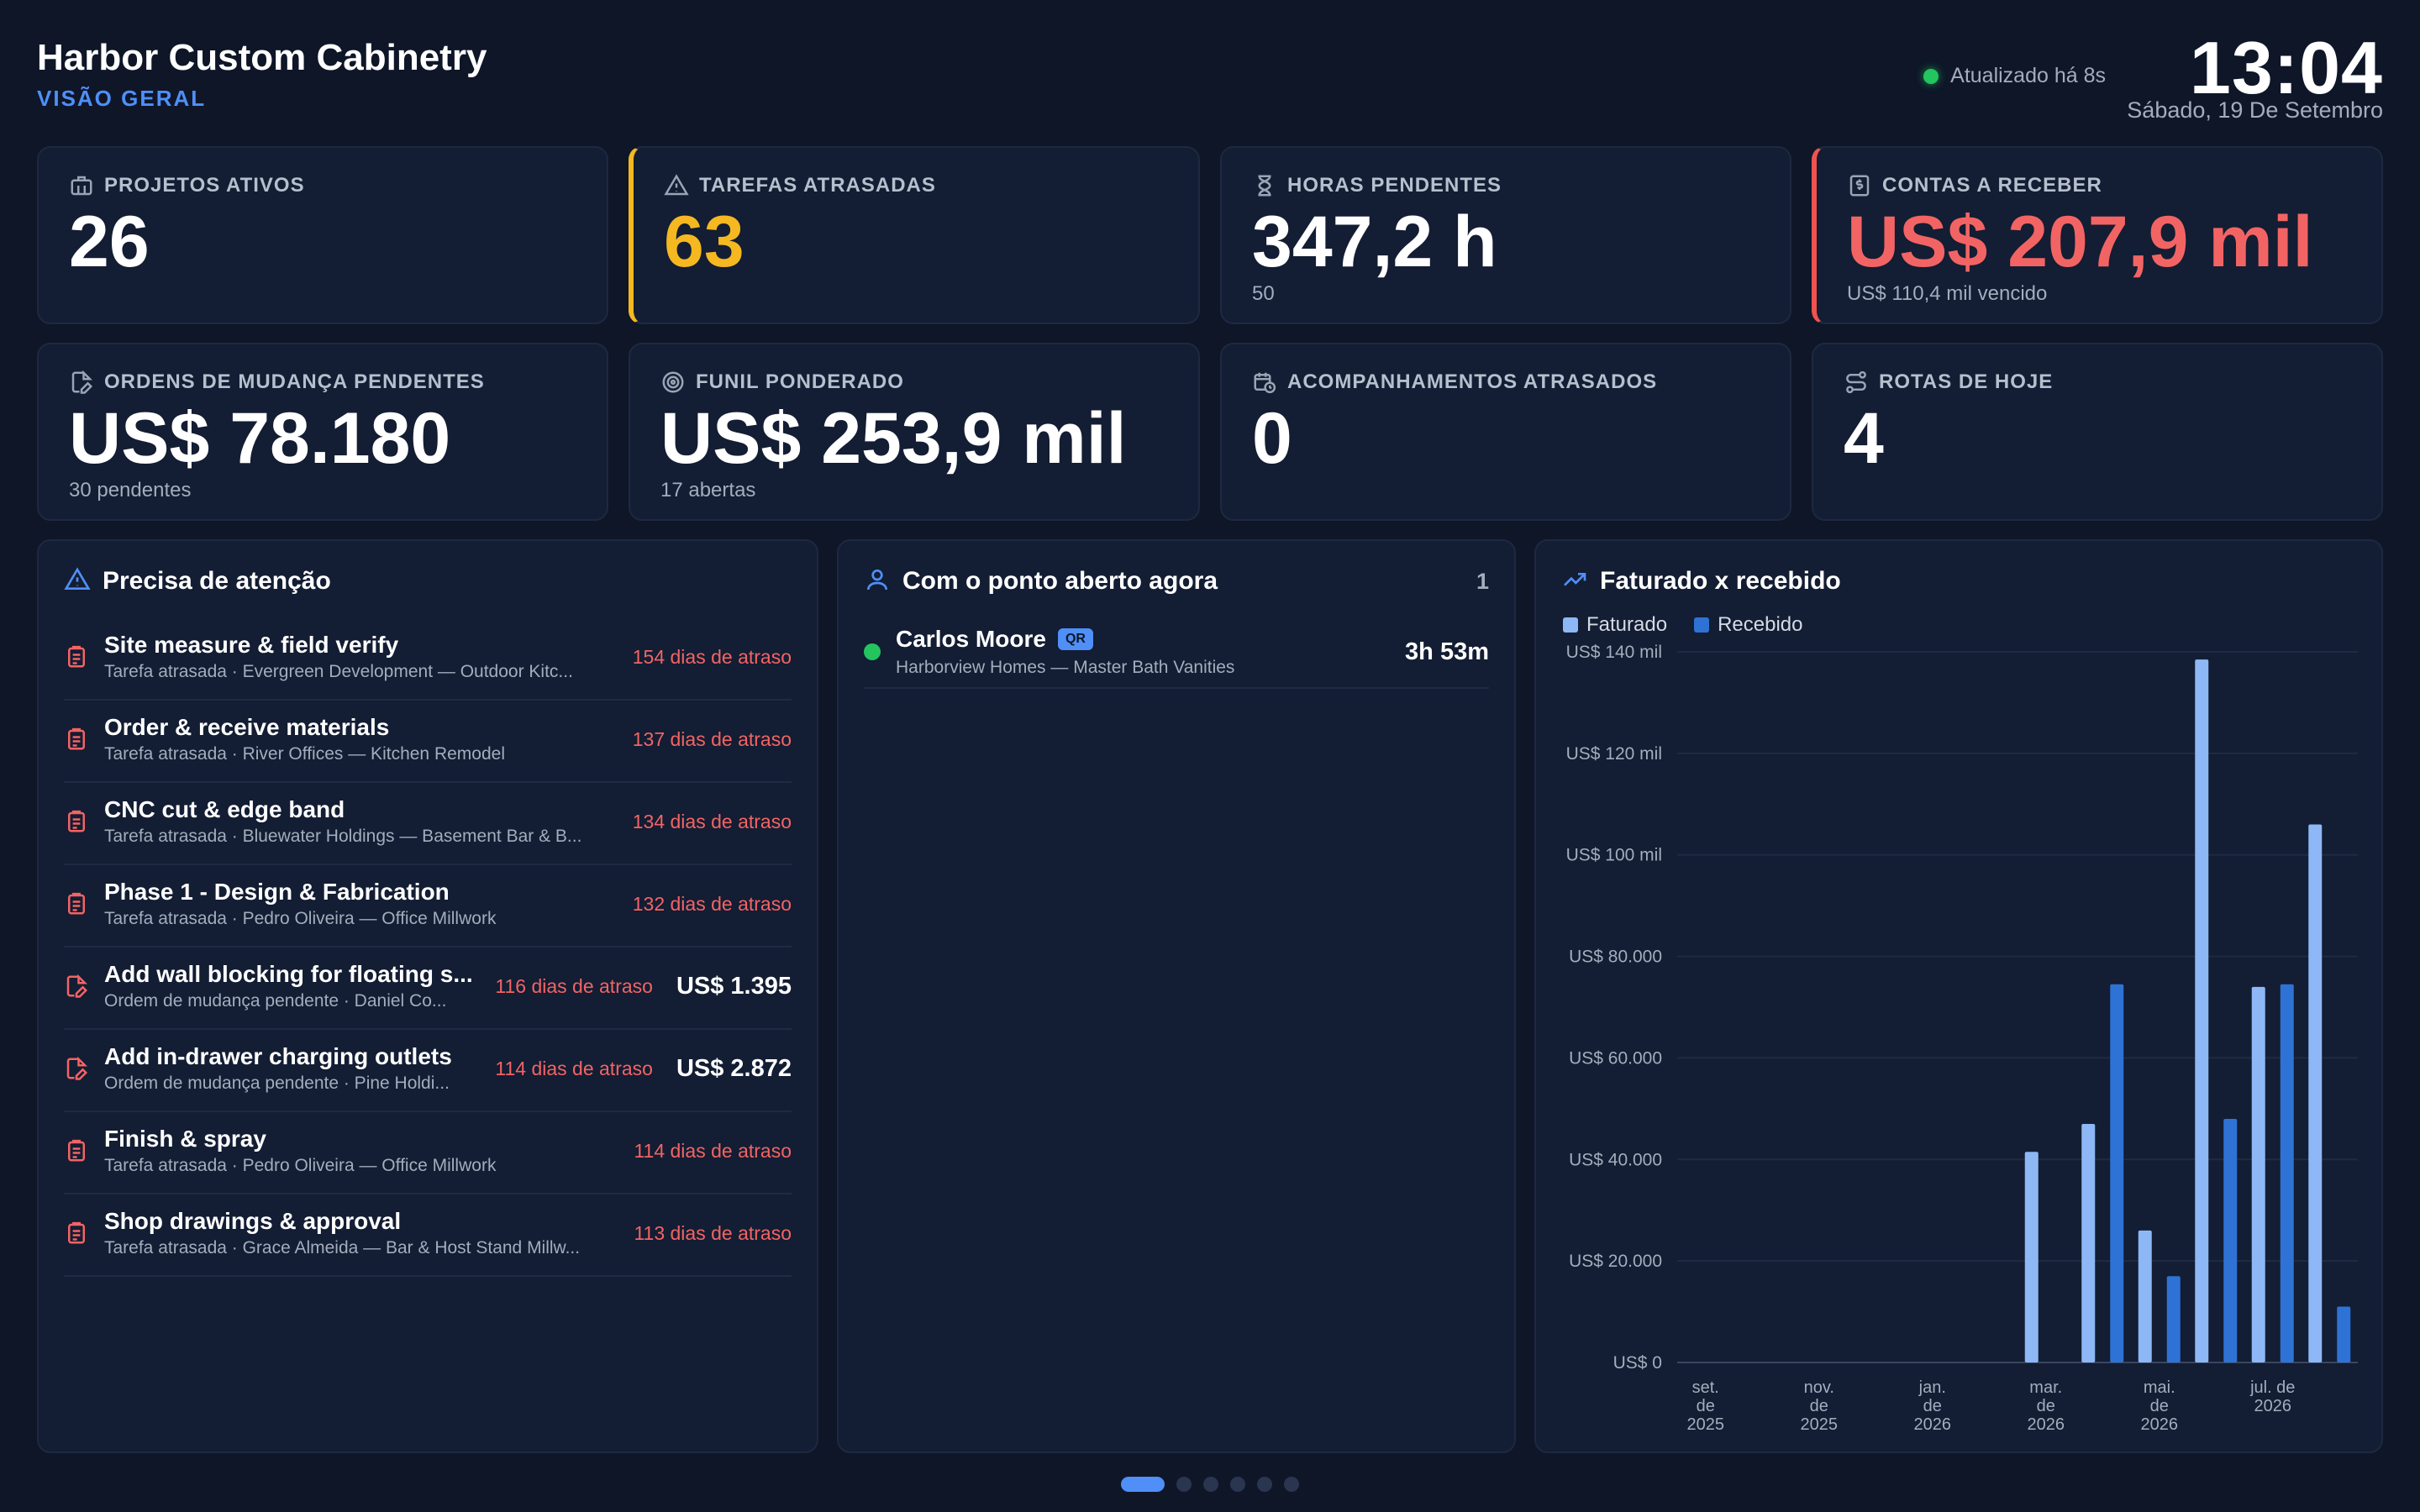 The width and height of the screenshot is (2420, 1512). Describe the element at coordinates (1482, 581) in the screenshot. I see `clocked-in-count: 1` at that location.